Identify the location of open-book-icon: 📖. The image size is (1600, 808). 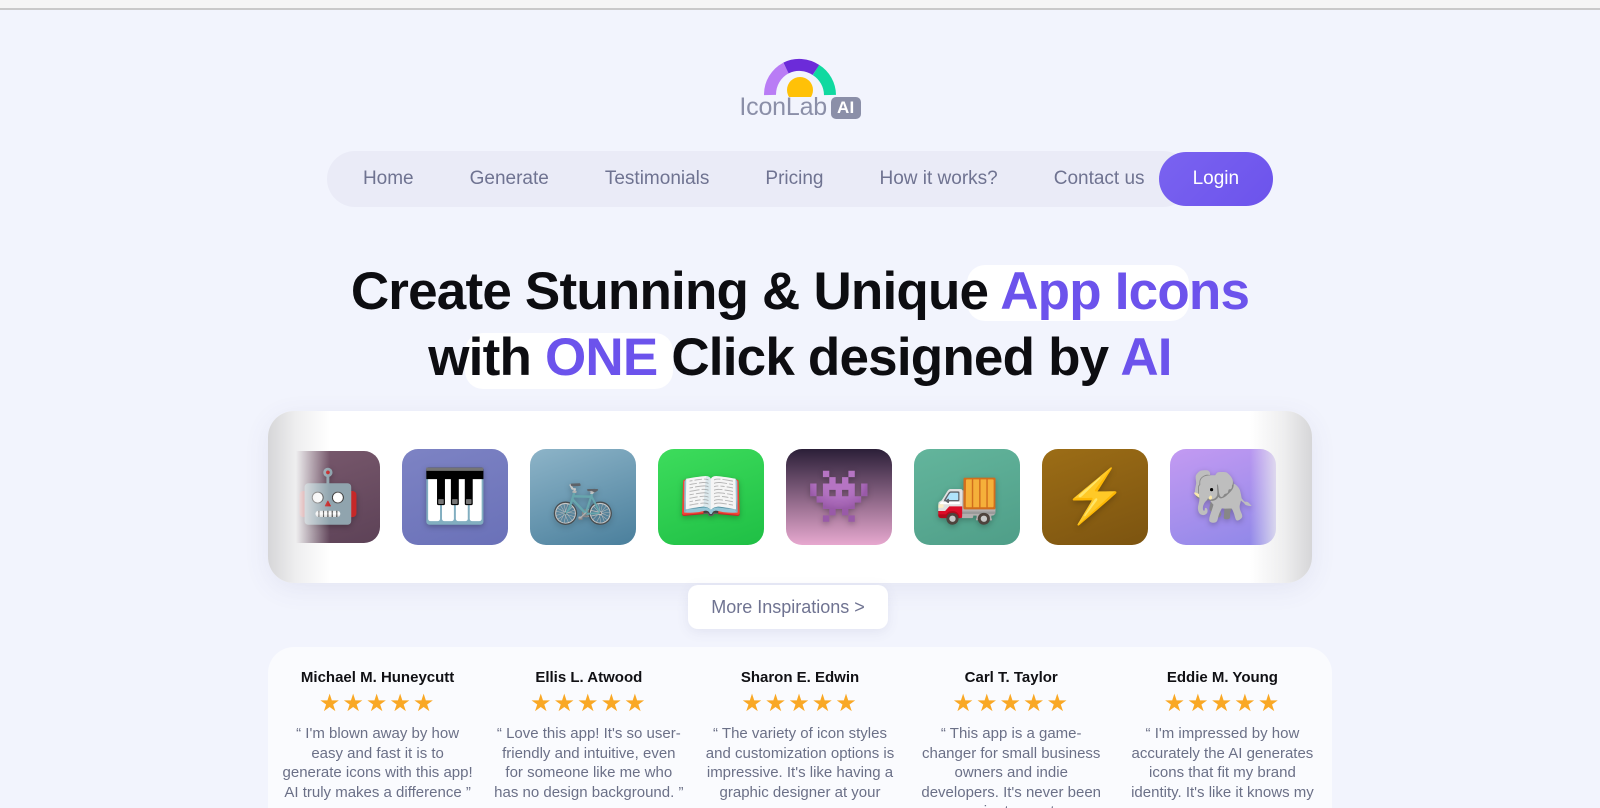
(711, 497).